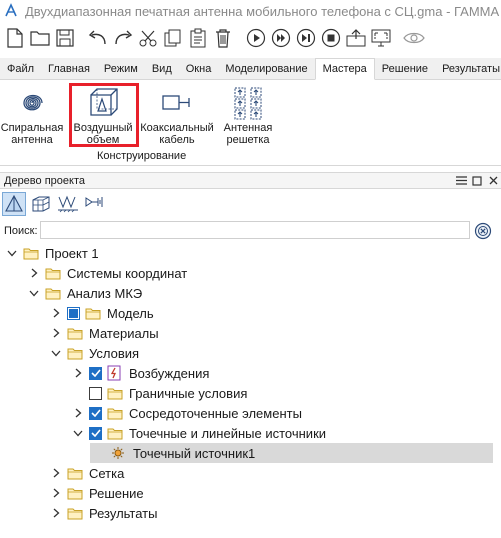 Image resolution: width=501 pixels, height=538 pixels. I want to click on coax-cable-label-1: Коаксиальный, so click(177, 128).